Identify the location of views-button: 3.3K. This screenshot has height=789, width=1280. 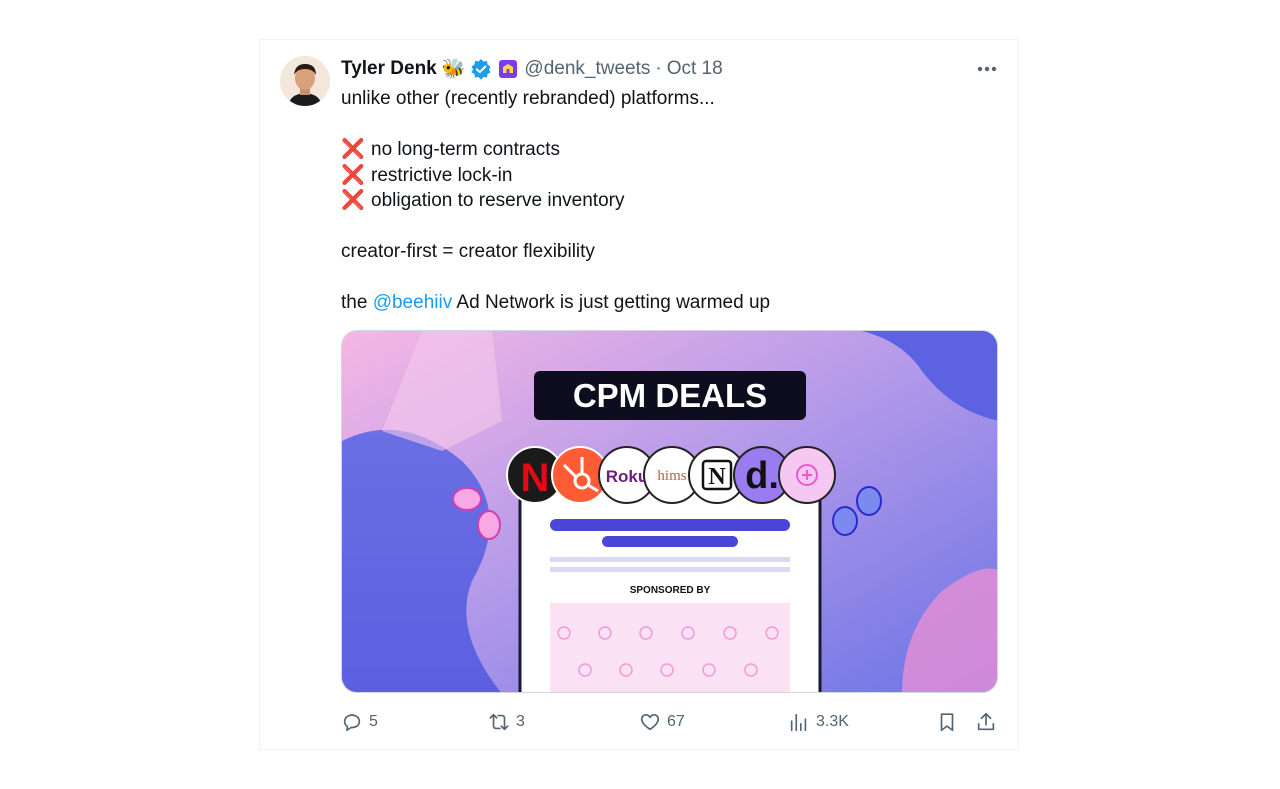
(818, 722).